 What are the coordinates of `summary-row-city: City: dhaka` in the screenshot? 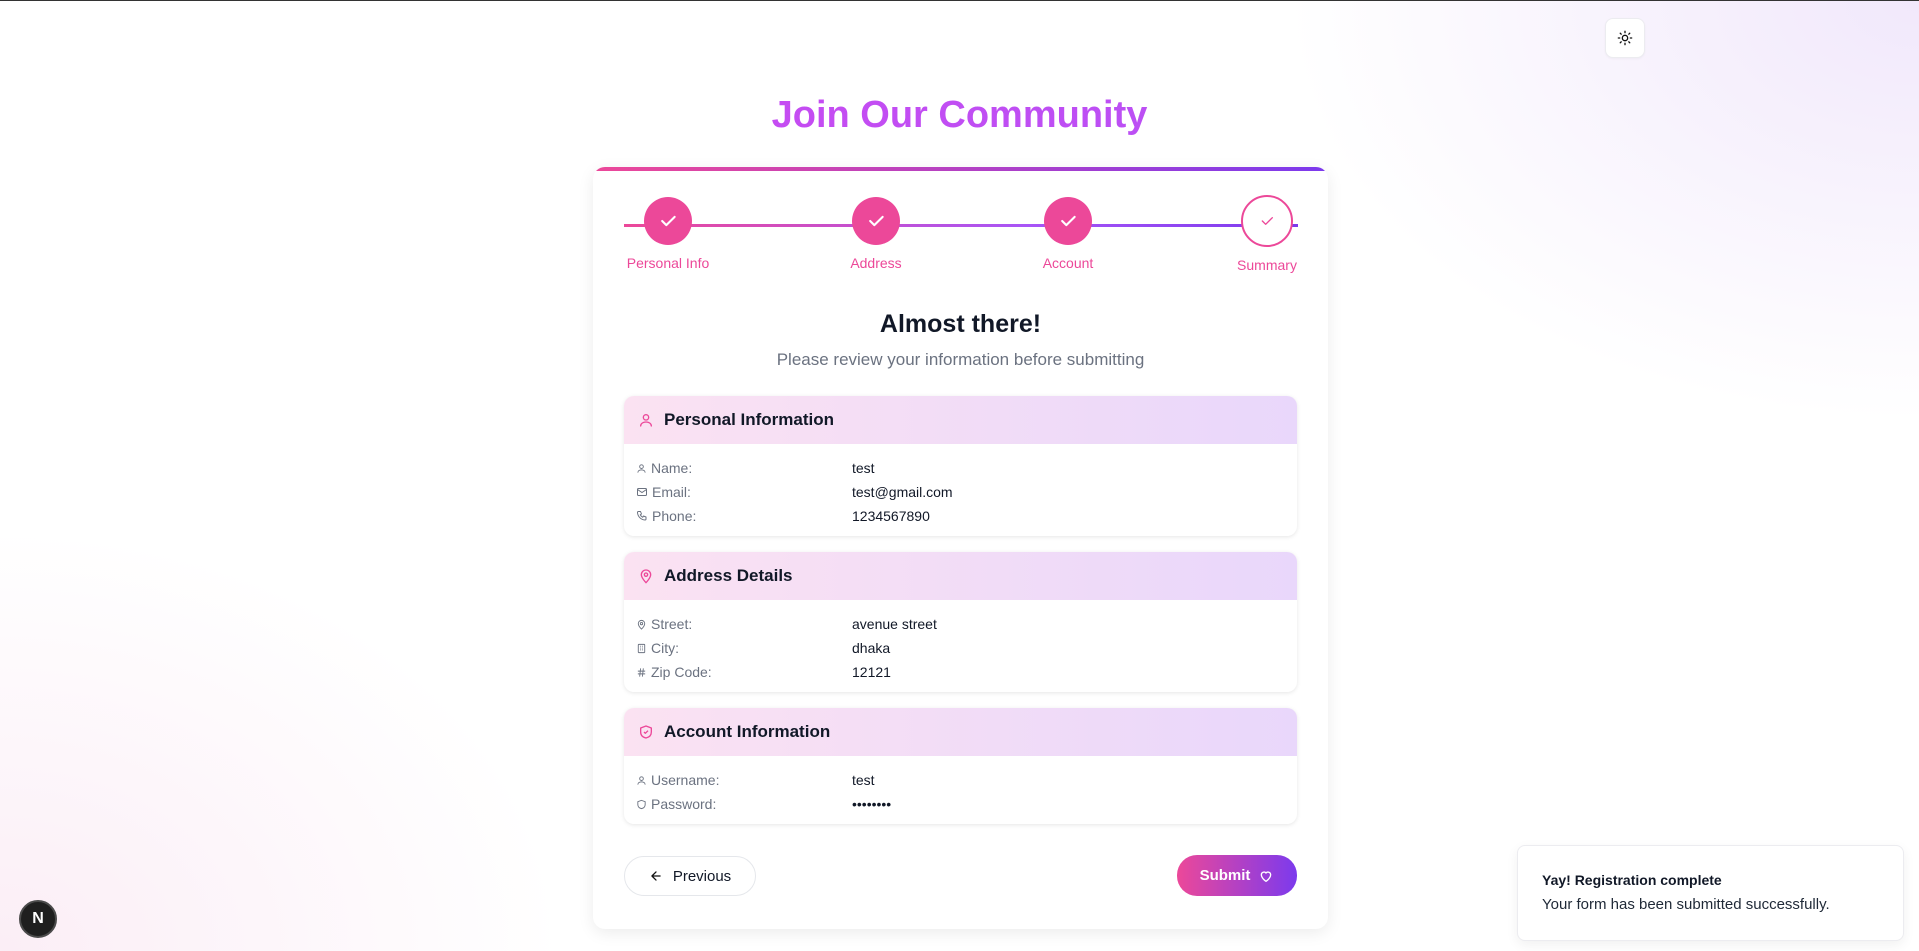 It's located at (960, 648).